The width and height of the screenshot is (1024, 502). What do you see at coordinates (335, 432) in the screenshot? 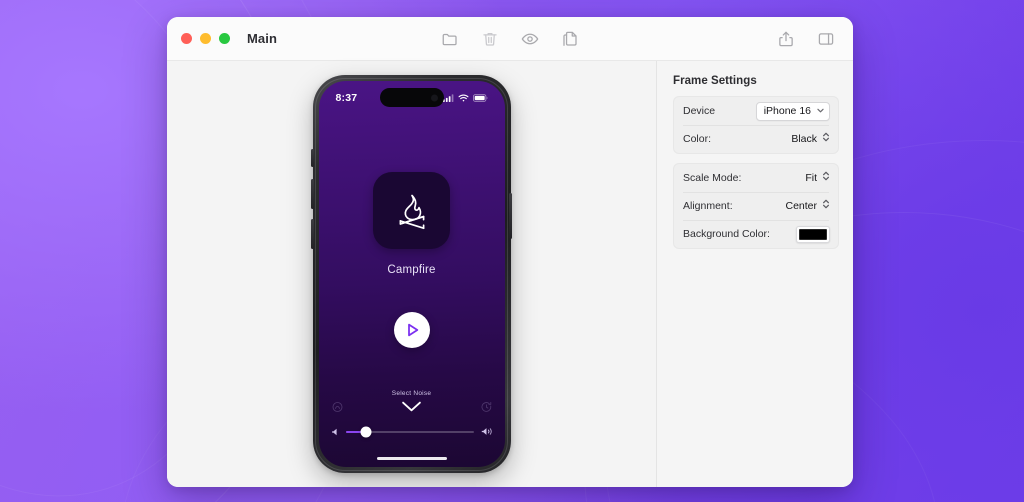
I see `volume-min-icon` at bounding box center [335, 432].